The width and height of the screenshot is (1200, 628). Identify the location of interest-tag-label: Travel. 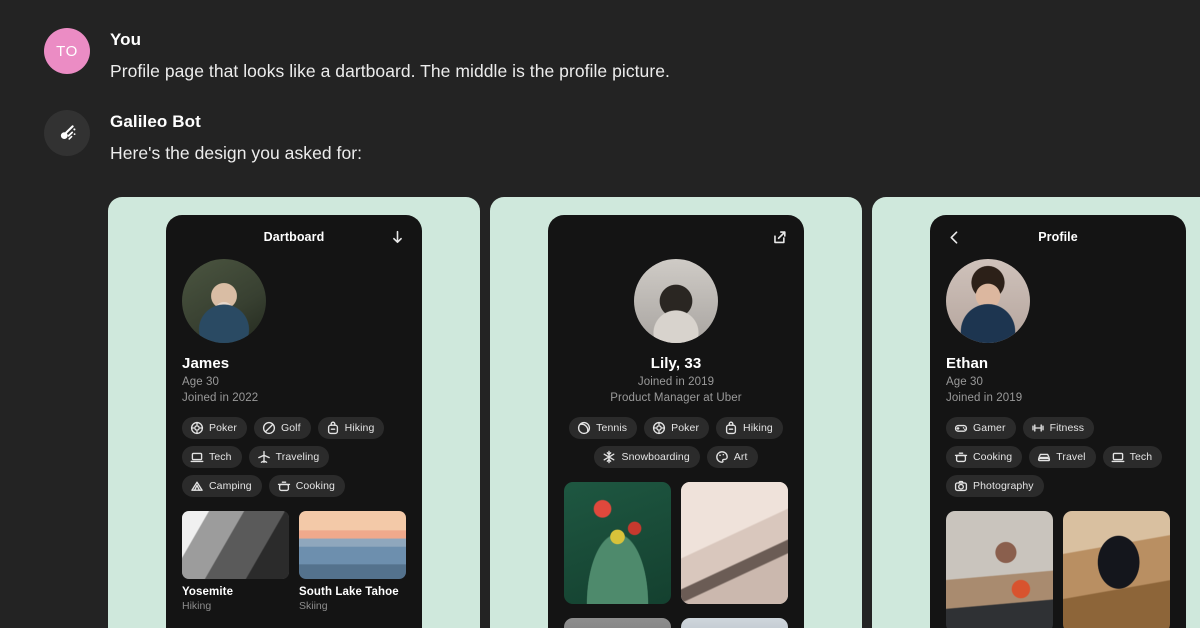
(1071, 457).